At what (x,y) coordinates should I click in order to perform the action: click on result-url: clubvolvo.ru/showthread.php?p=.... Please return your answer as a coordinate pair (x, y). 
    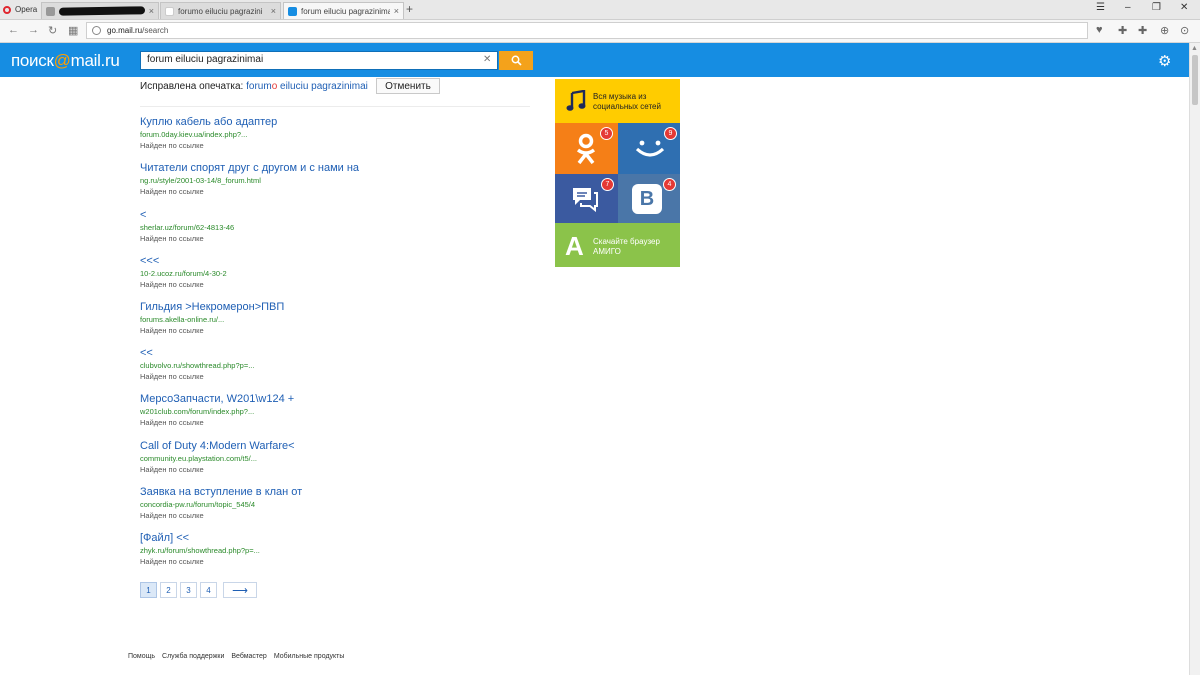
    Looking at the image, I should click on (335, 366).